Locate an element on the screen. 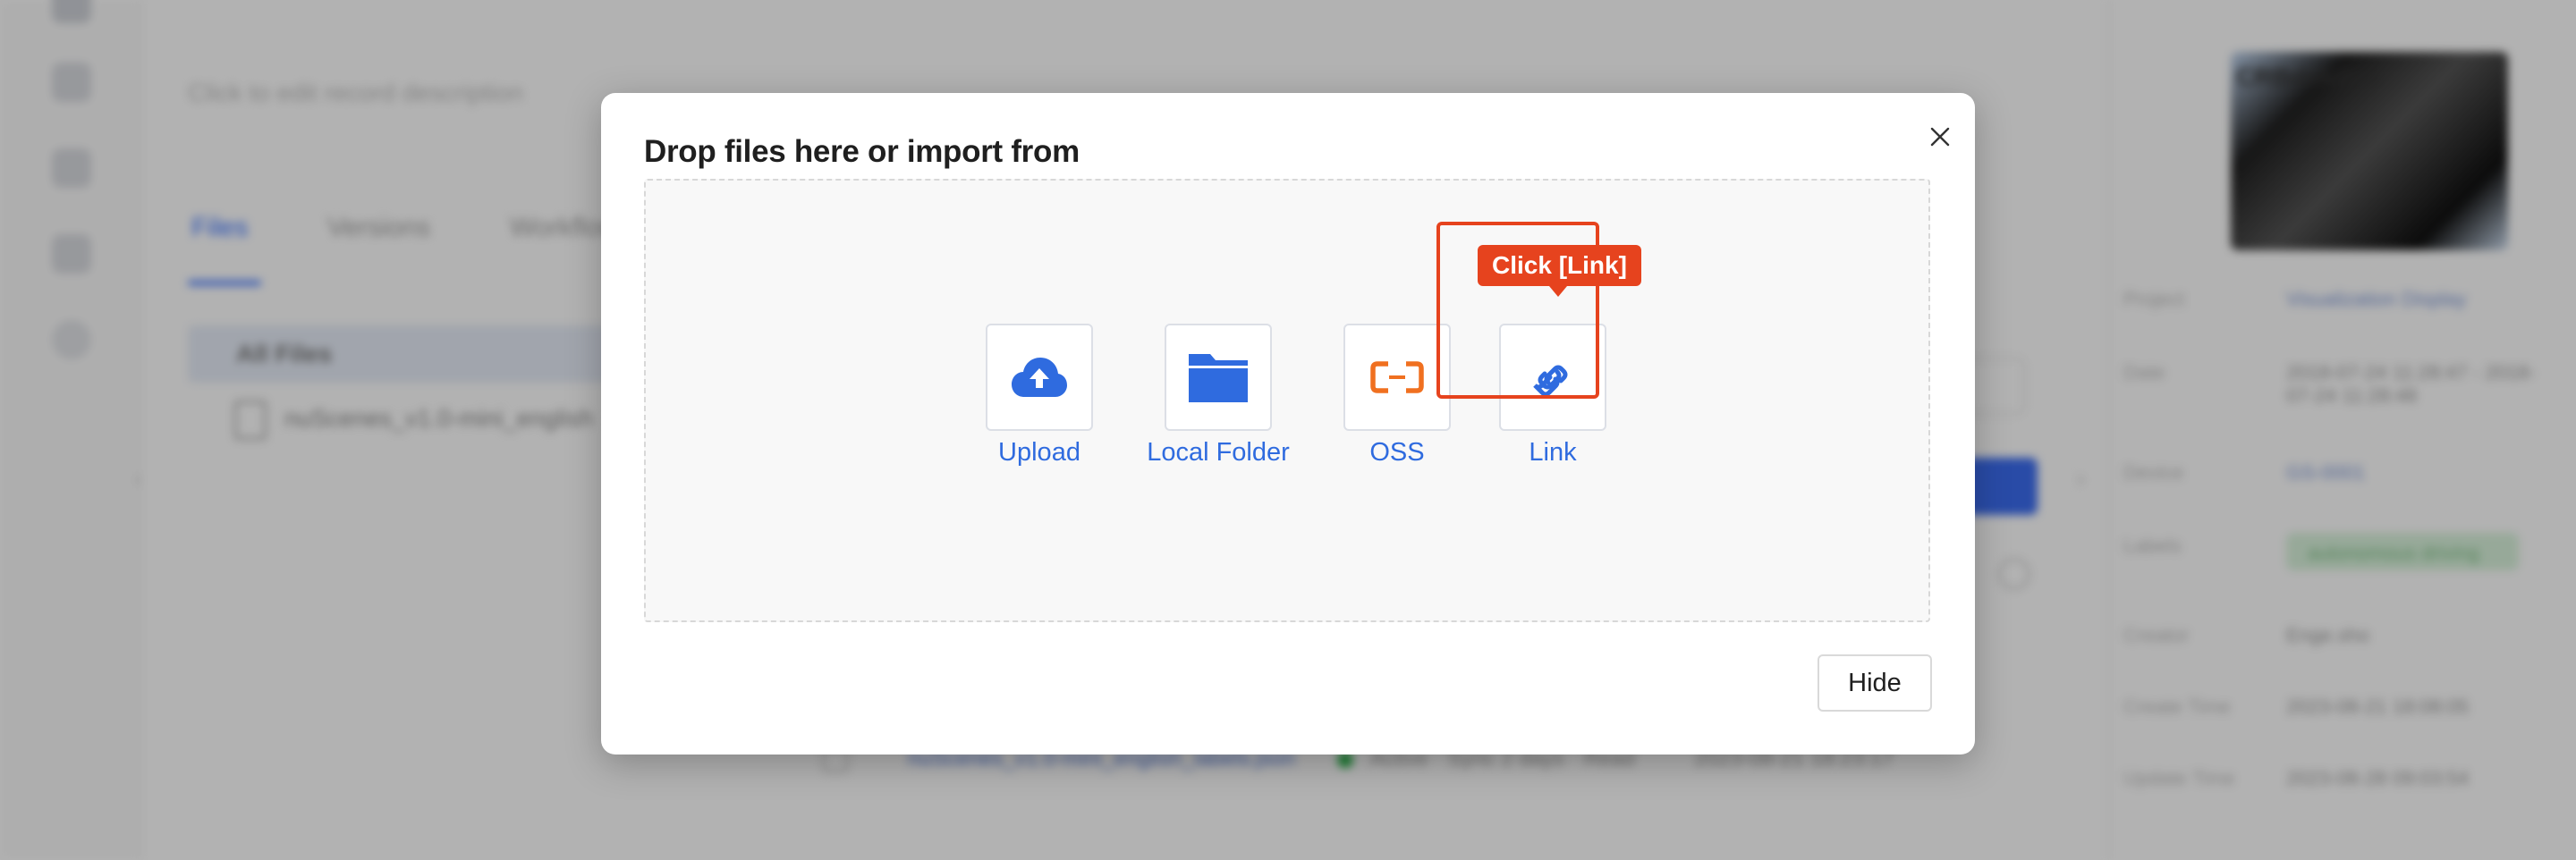  source-upload-tile is located at coordinates (1039, 377).